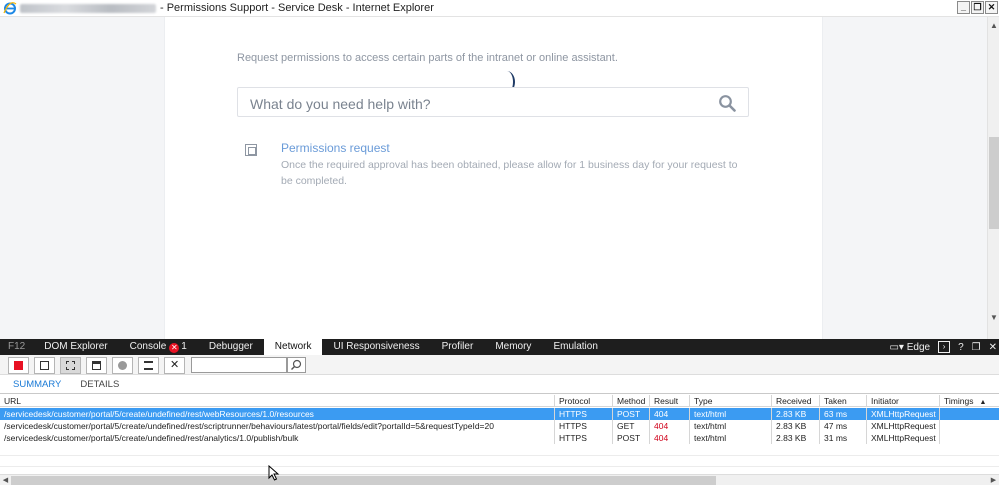 The width and height of the screenshot is (999, 489). I want to click on col-timings: Timings ▲, so click(969, 401).